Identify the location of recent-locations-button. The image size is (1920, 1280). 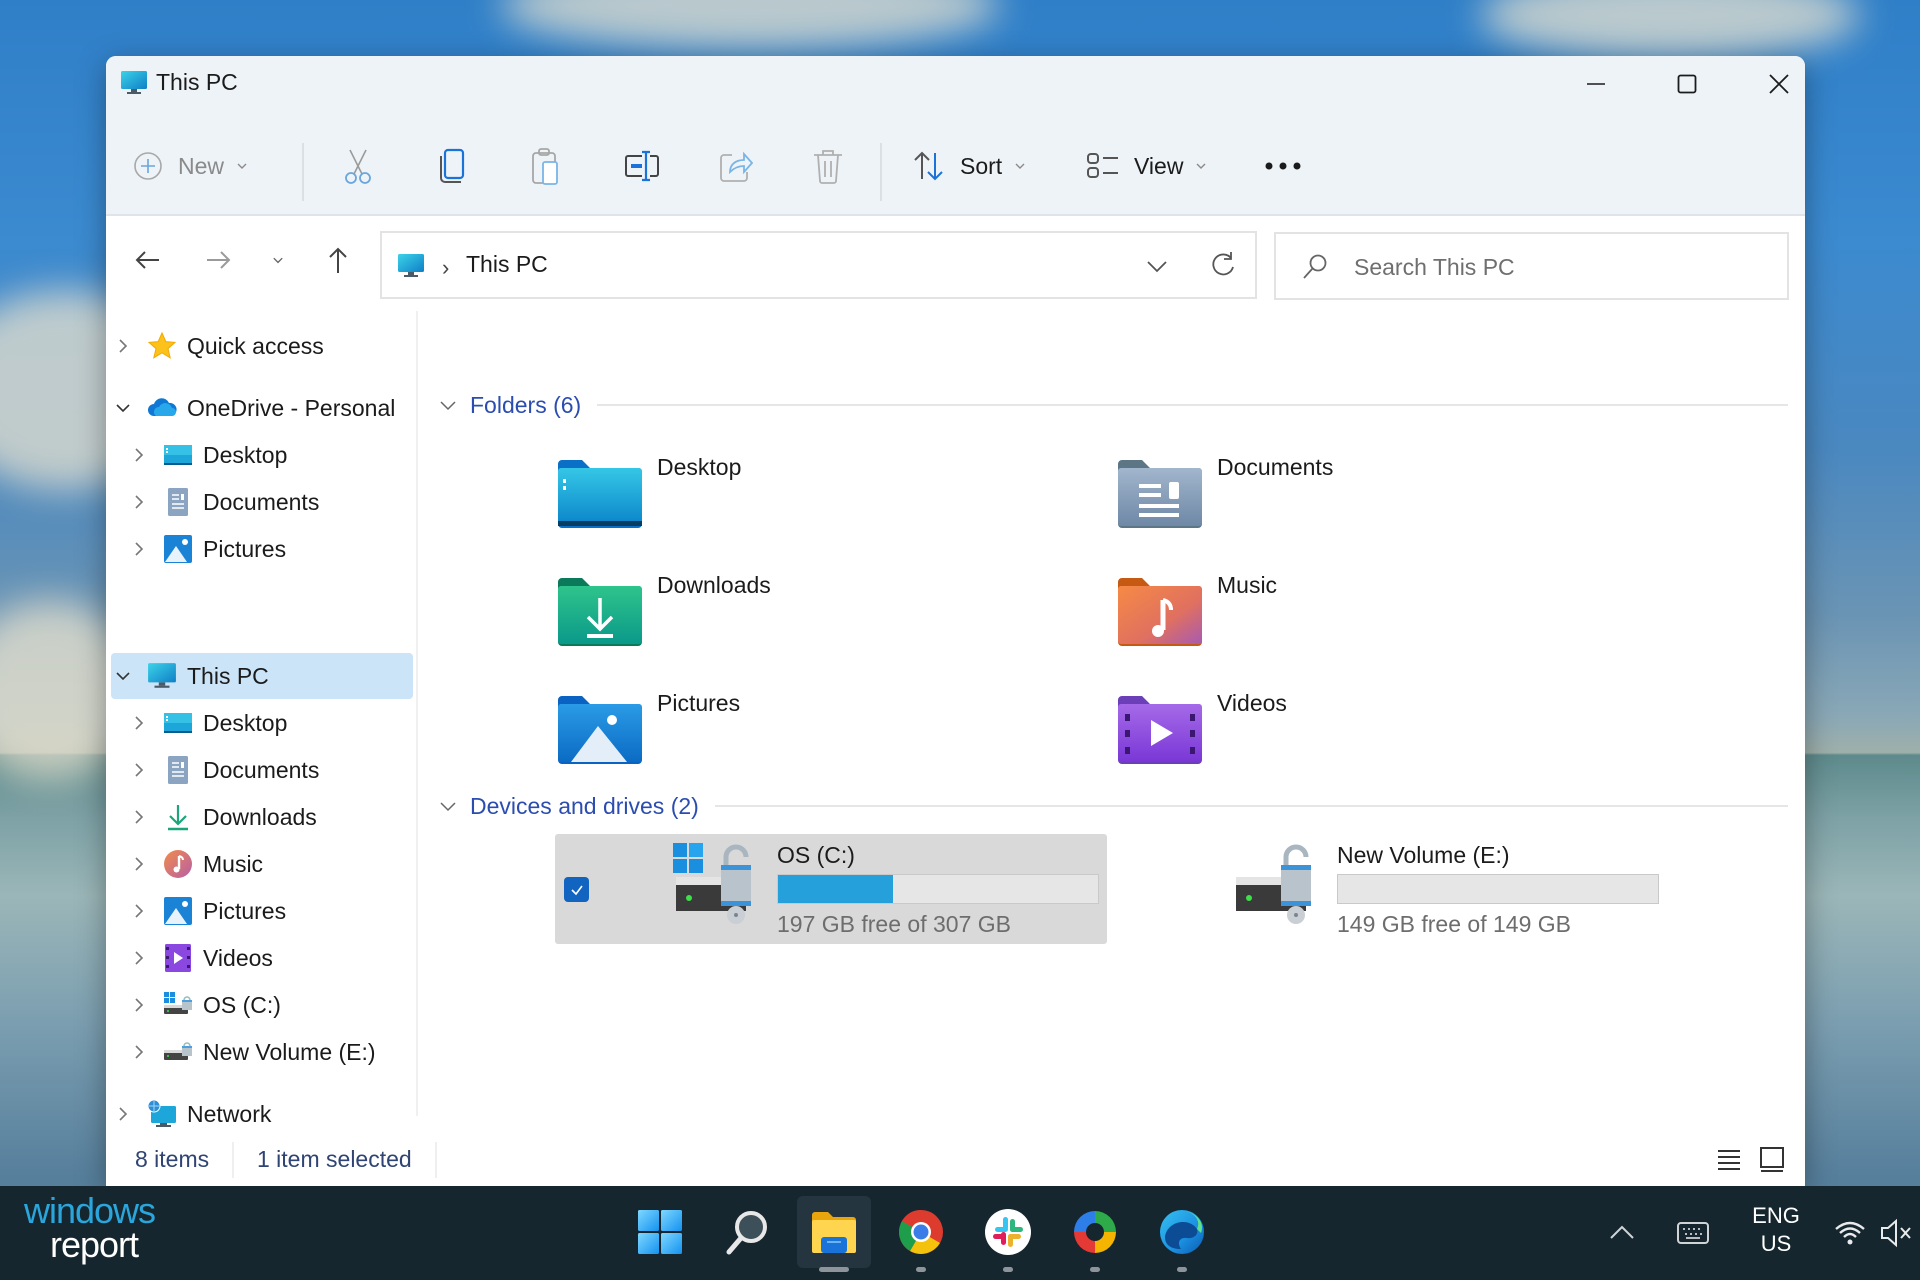
(278, 260).